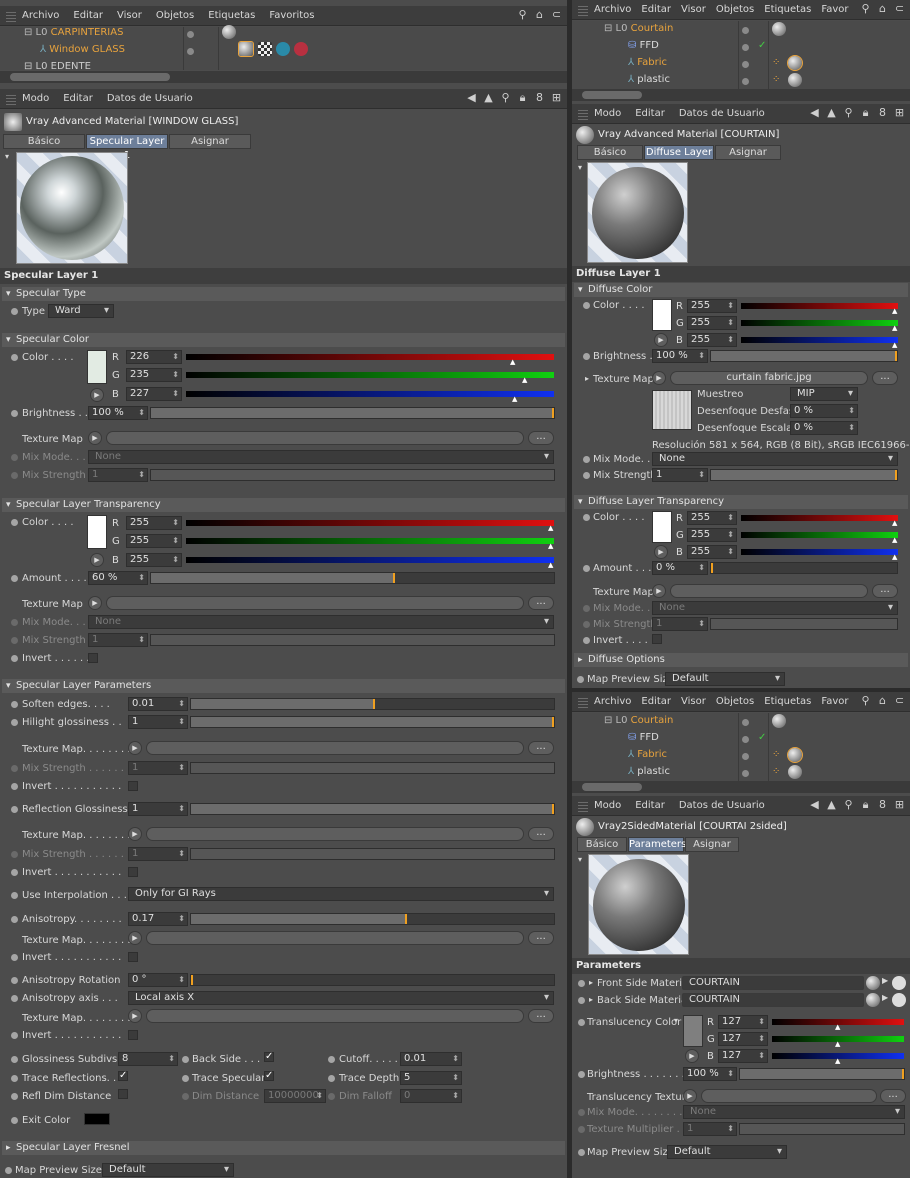 This screenshot has height=1178, width=910. I want to click on object-row-courtain: ⊟ L0 Courtain, so click(638, 723).